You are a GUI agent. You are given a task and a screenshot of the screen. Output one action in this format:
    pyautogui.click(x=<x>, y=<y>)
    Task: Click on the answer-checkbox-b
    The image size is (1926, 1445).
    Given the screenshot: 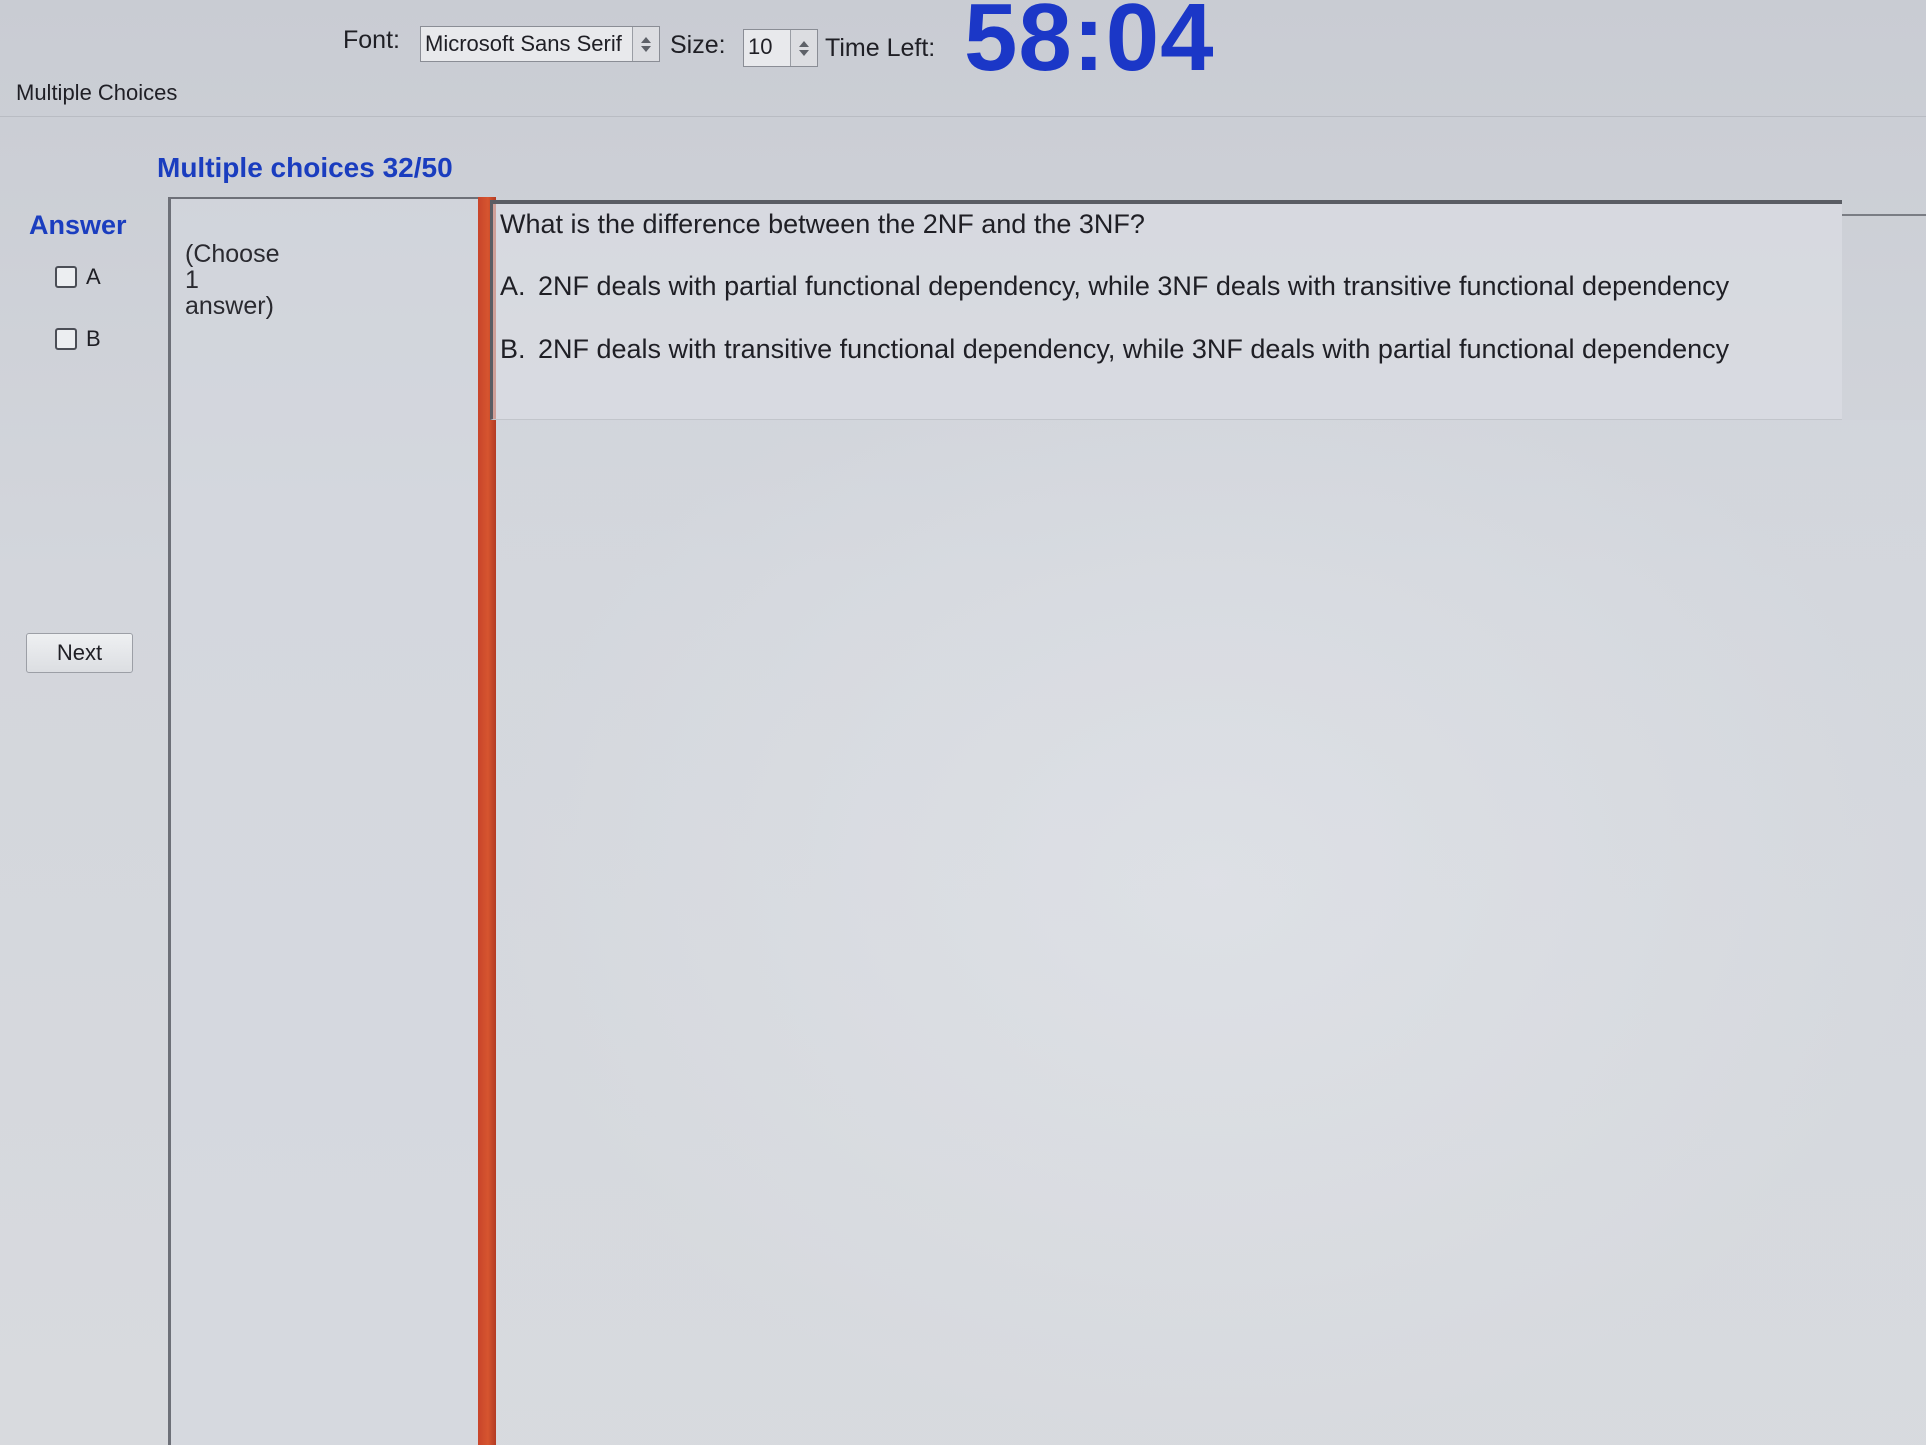 What is the action you would take?
    pyautogui.click(x=66, y=339)
    